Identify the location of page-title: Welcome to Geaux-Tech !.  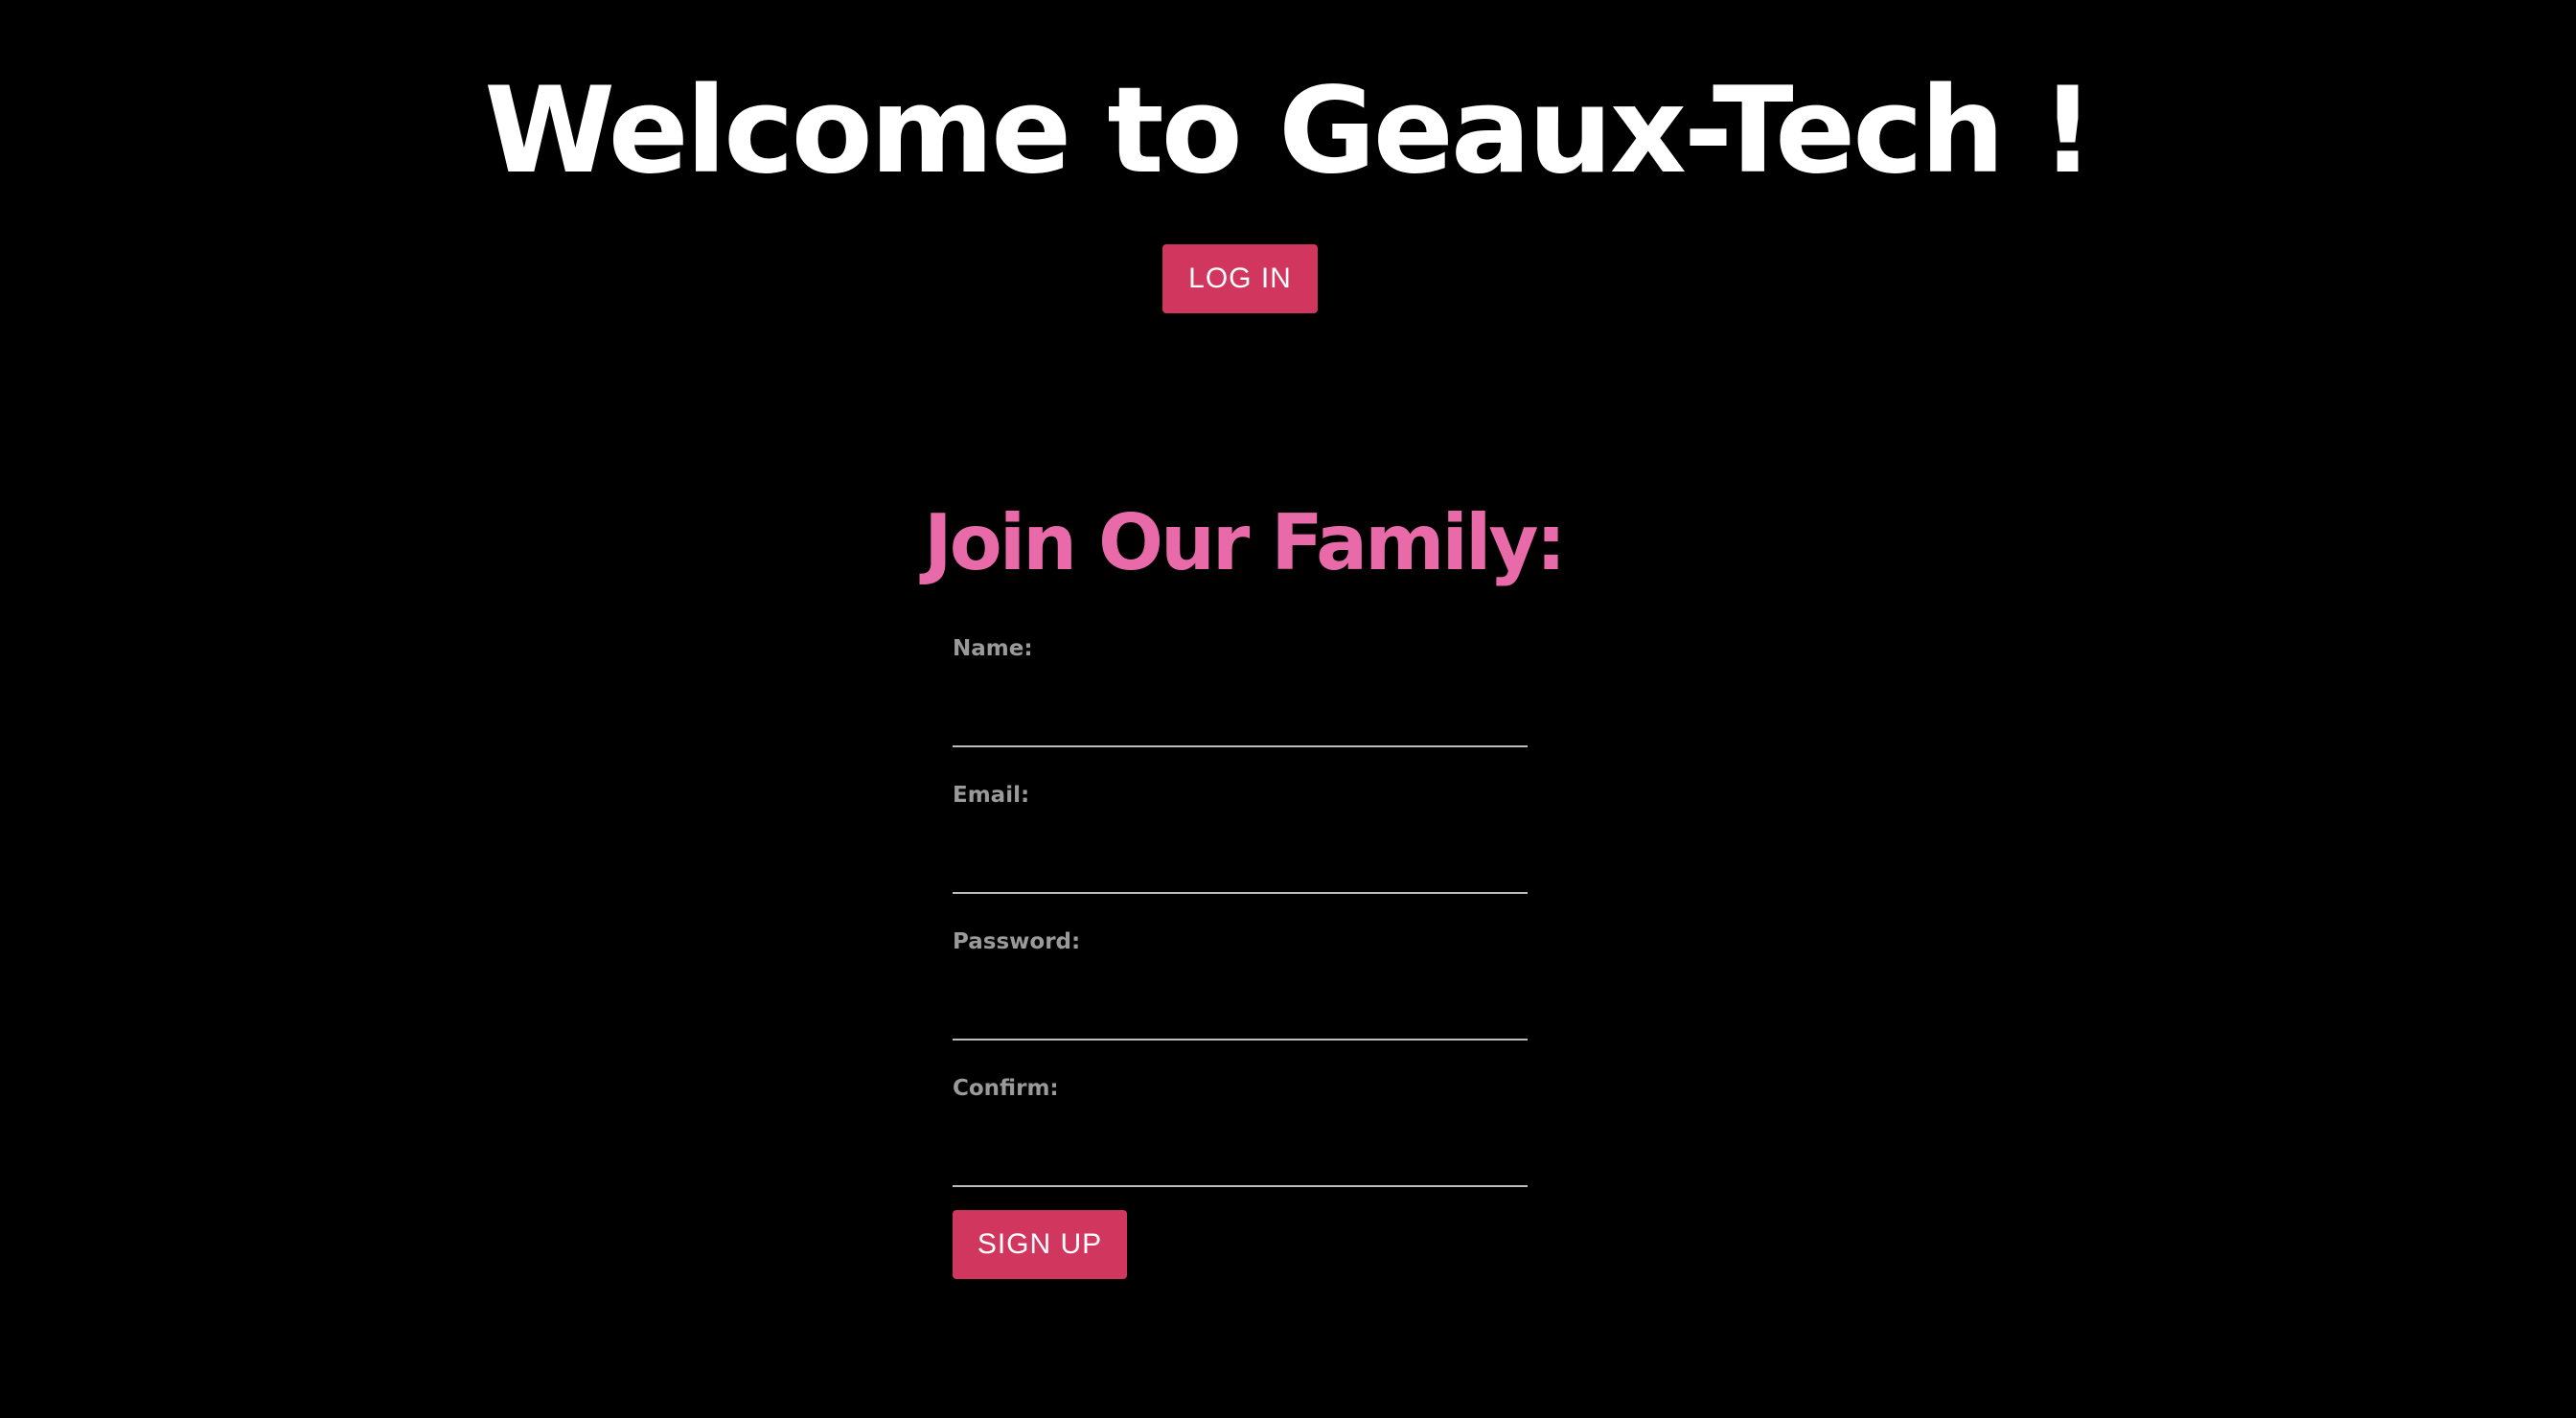
(1289, 131).